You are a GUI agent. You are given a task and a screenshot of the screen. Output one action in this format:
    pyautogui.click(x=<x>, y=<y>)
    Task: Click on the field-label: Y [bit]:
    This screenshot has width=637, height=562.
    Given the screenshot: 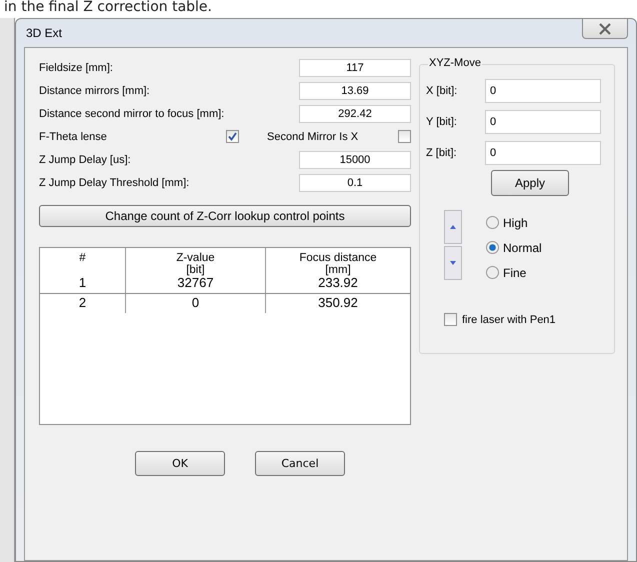 What is the action you would take?
    pyautogui.click(x=442, y=122)
    